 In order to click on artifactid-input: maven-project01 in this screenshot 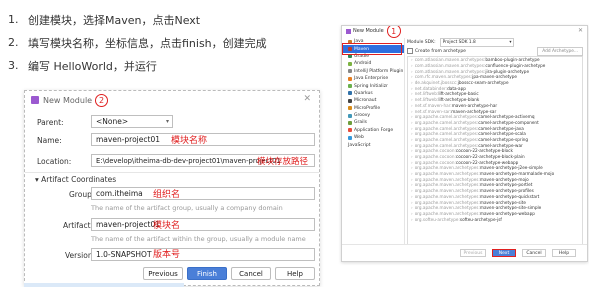, I will do `click(203, 224)`.